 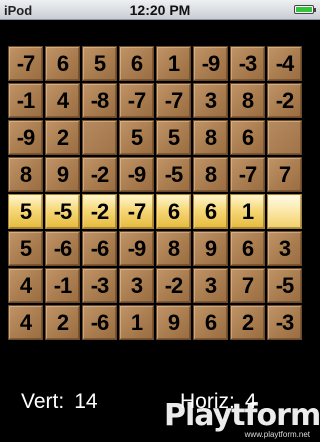 I want to click on horiz-score-label: Horiz:, so click(x=207, y=401).